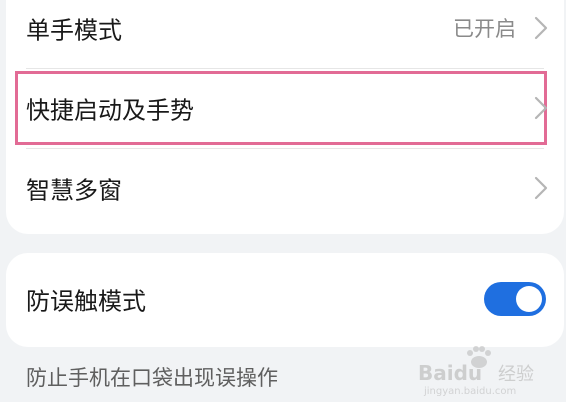 The height and width of the screenshot is (402, 566). What do you see at coordinates (516, 374) in the screenshot?
I see `watermark-text: 经验` at bounding box center [516, 374].